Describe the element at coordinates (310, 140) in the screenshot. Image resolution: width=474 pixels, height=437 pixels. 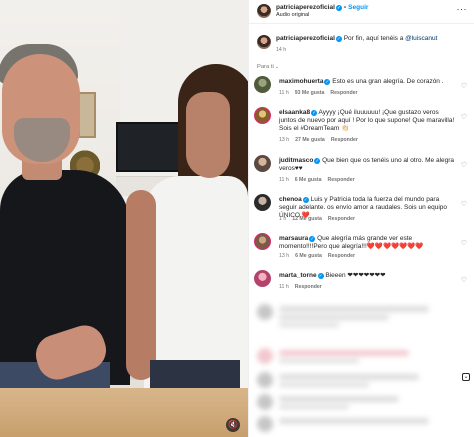
I see `comment-likes: 27 Me gusta` at that location.